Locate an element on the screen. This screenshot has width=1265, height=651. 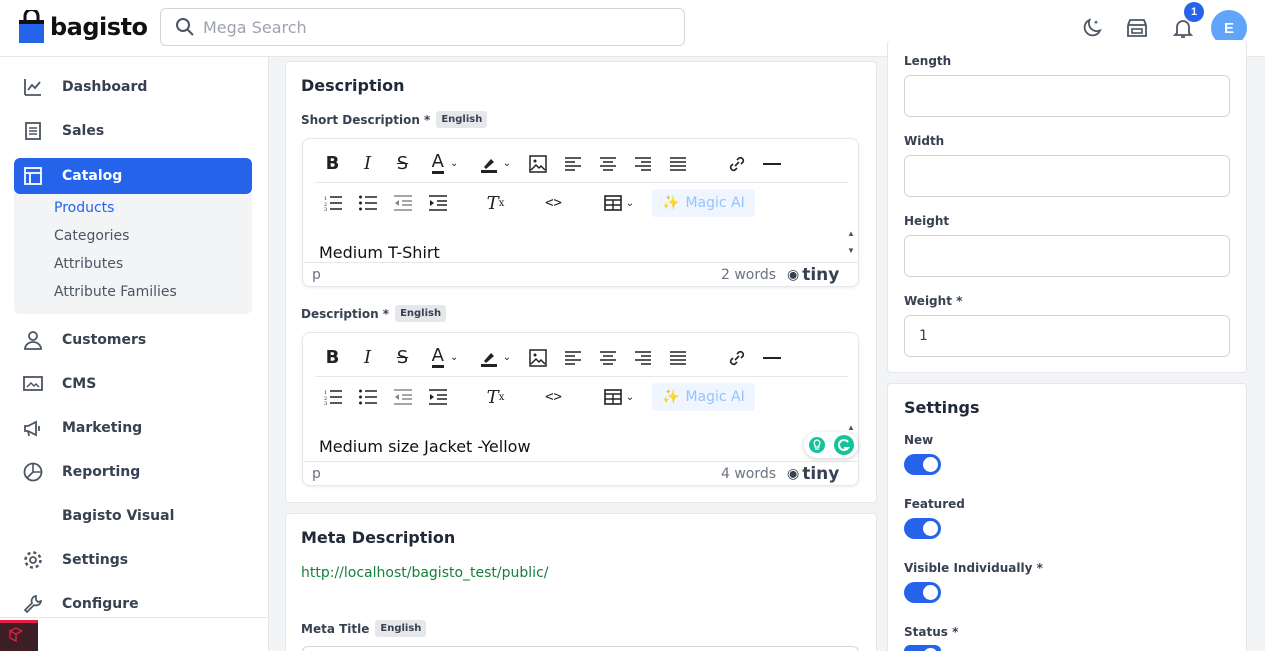
storefront-icon is located at coordinates (1137, 28).